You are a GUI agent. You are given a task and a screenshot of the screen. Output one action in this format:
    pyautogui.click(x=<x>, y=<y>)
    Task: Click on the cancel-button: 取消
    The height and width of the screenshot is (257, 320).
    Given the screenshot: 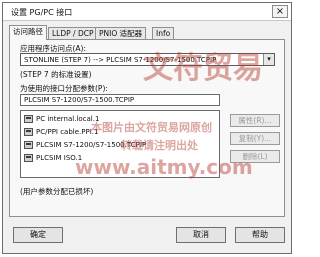 What is the action you would take?
    pyautogui.click(x=201, y=235)
    